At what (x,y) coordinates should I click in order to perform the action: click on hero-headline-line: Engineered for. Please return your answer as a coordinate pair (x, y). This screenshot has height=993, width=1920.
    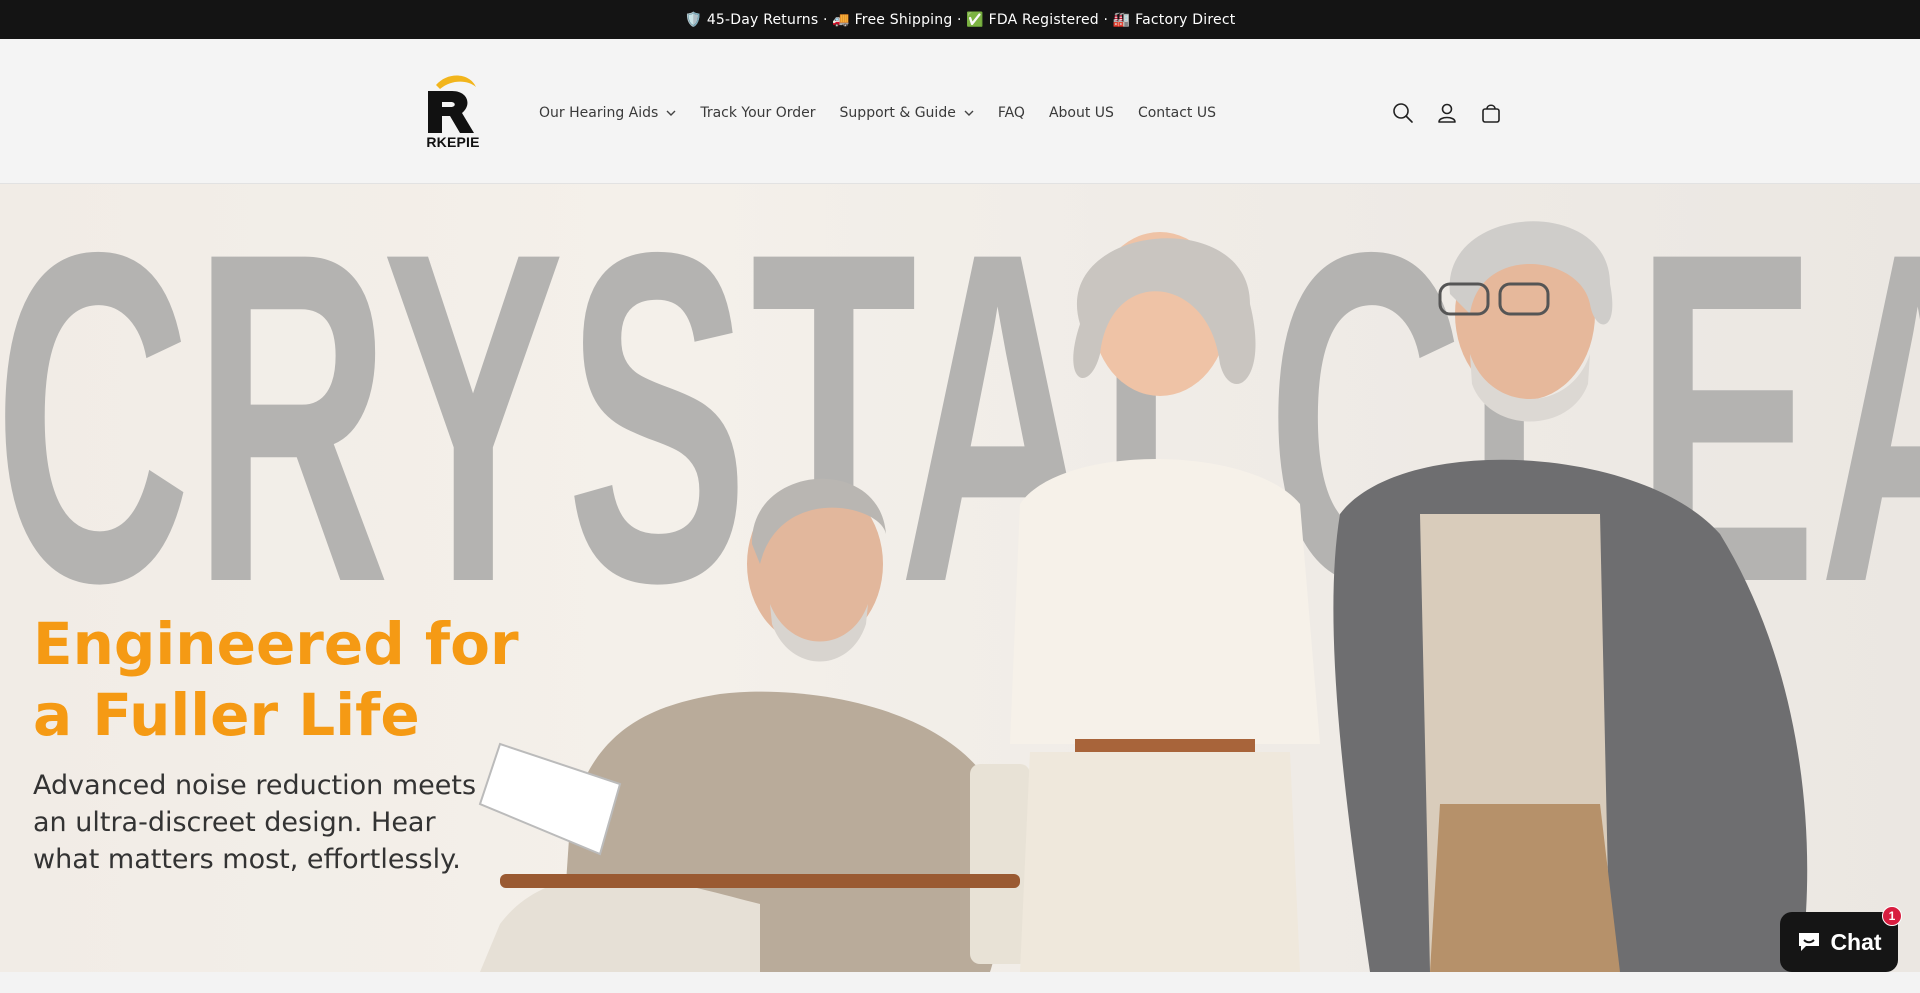
    Looking at the image, I should click on (276, 644).